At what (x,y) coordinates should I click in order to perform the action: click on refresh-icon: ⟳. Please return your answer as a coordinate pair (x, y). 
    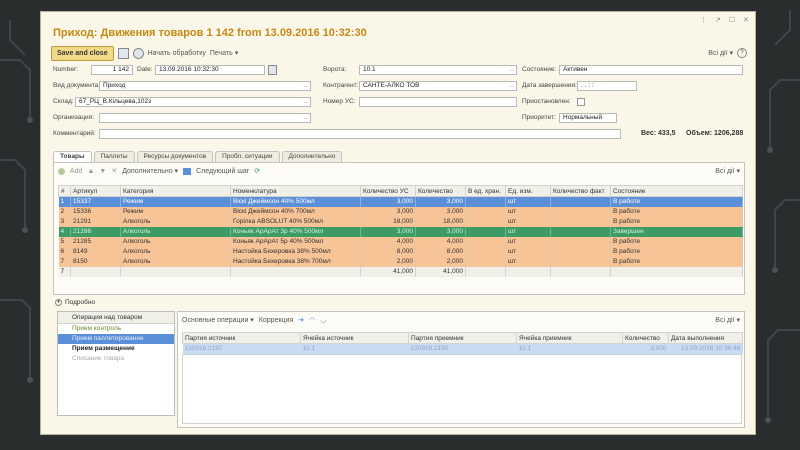
    Looking at the image, I should click on (257, 171).